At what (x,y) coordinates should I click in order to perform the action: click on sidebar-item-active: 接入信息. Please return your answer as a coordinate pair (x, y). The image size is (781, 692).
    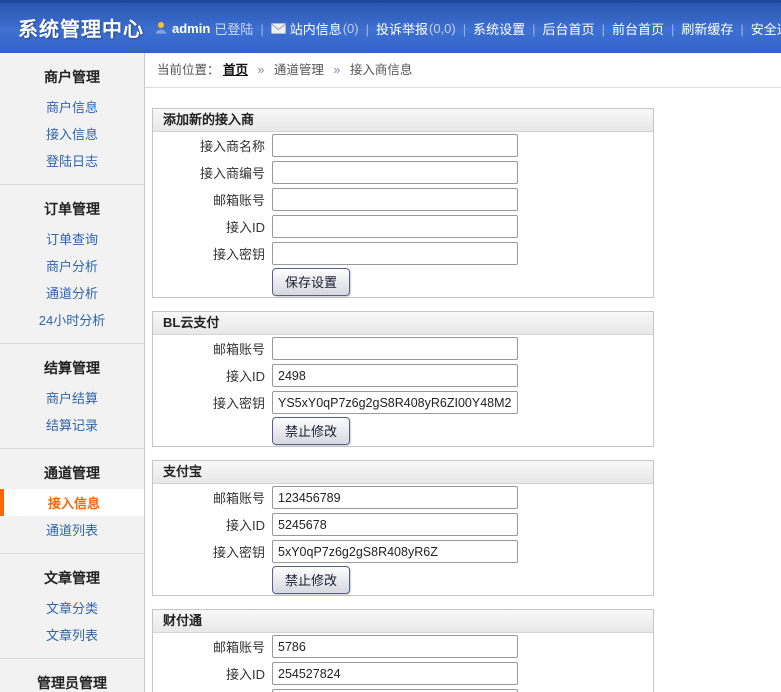
    Looking at the image, I should click on (72, 502).